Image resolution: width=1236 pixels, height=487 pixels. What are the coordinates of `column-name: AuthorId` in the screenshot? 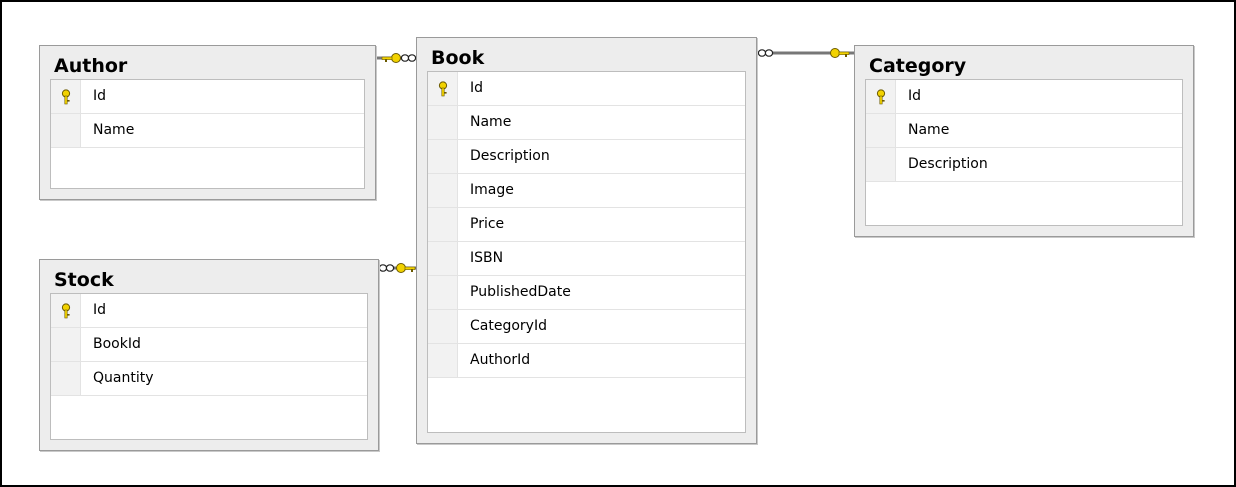 It's located at (500, 360).